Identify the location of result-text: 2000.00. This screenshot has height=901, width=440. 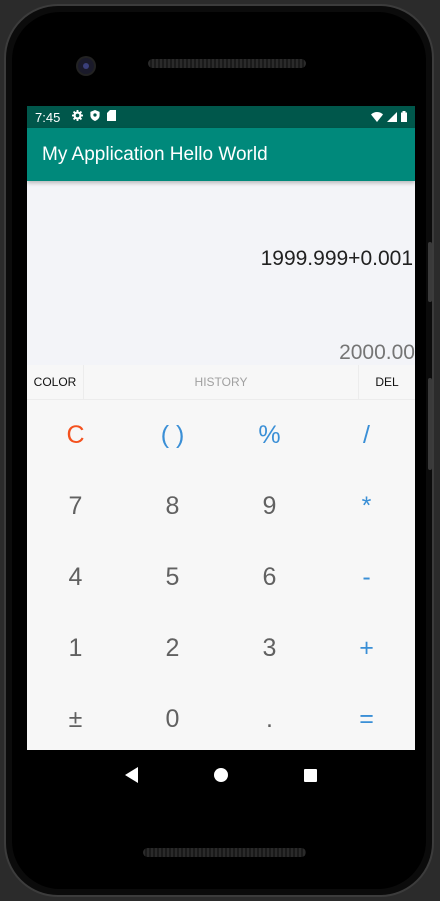
(377, 352).